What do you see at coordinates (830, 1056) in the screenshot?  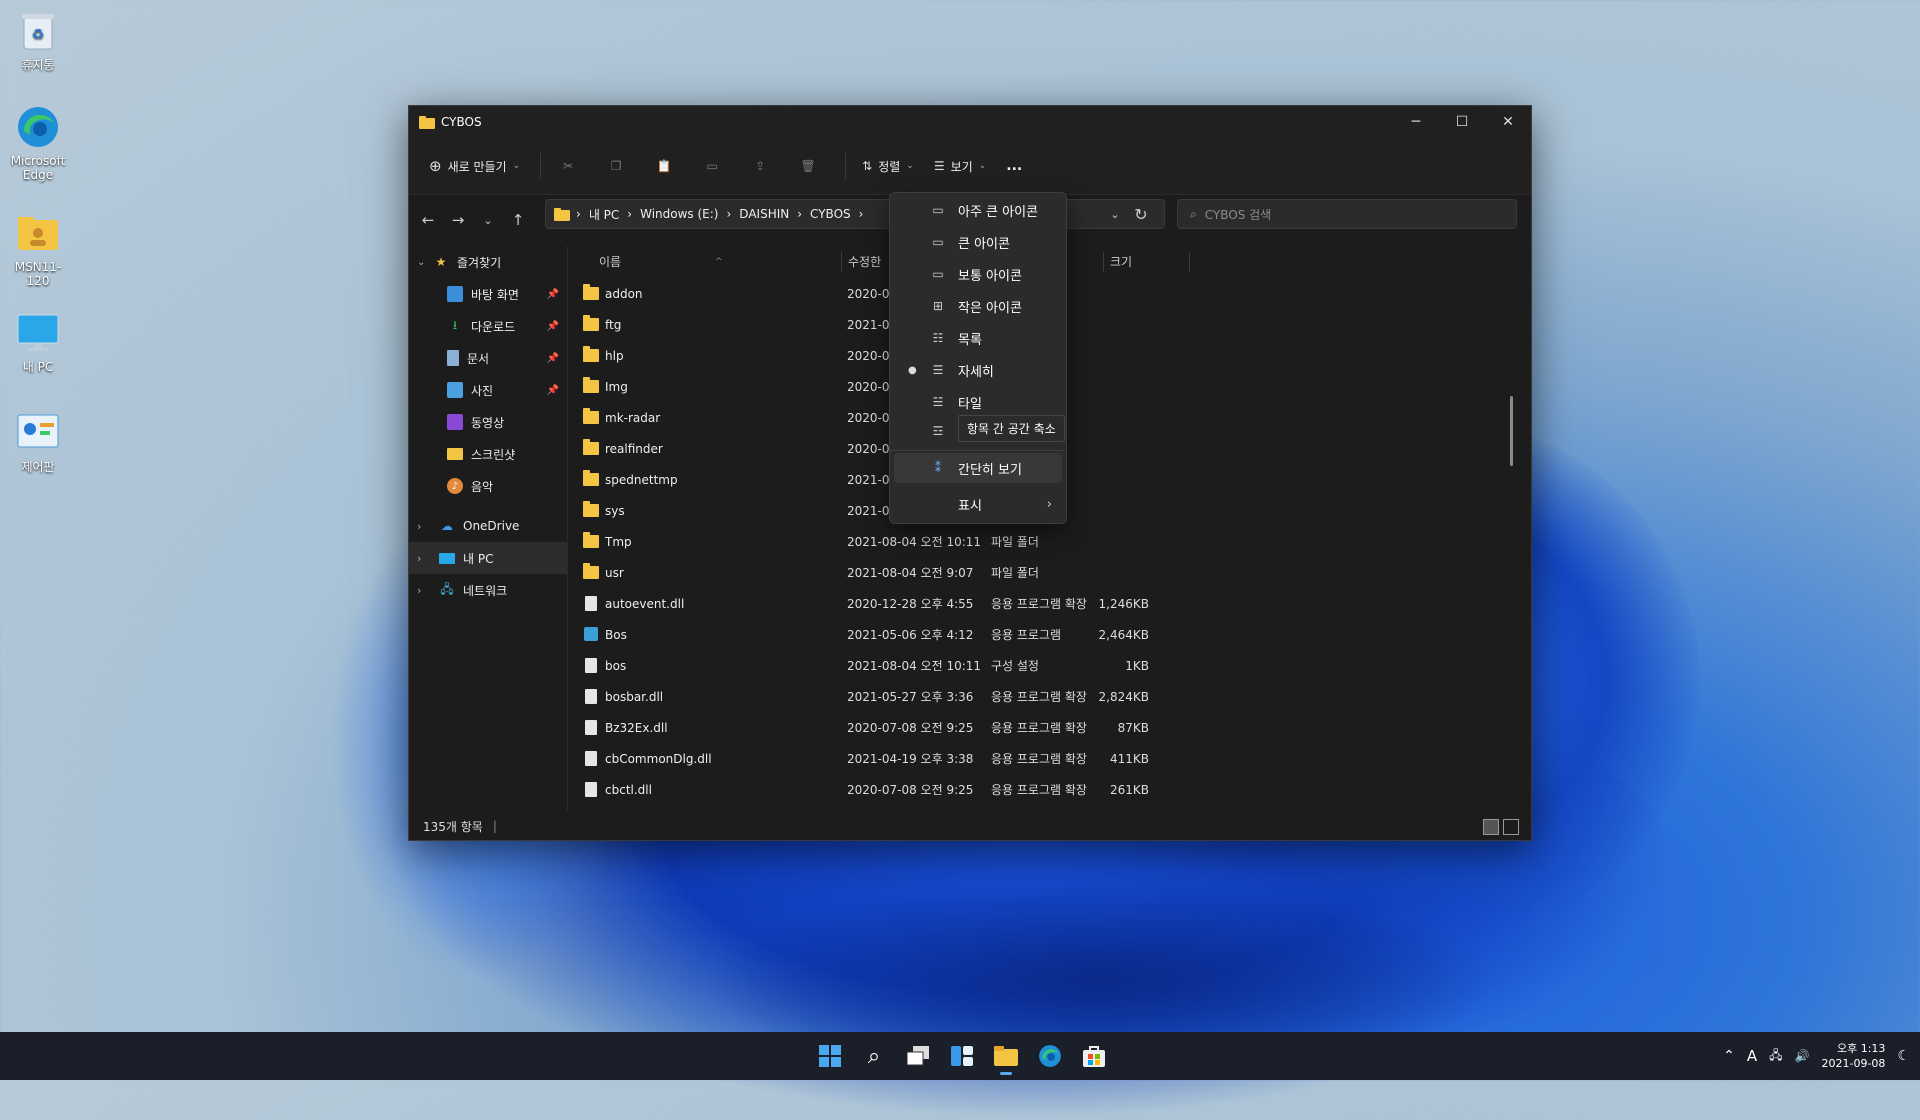 I see `start-button` at bounding box center [830, 1056].